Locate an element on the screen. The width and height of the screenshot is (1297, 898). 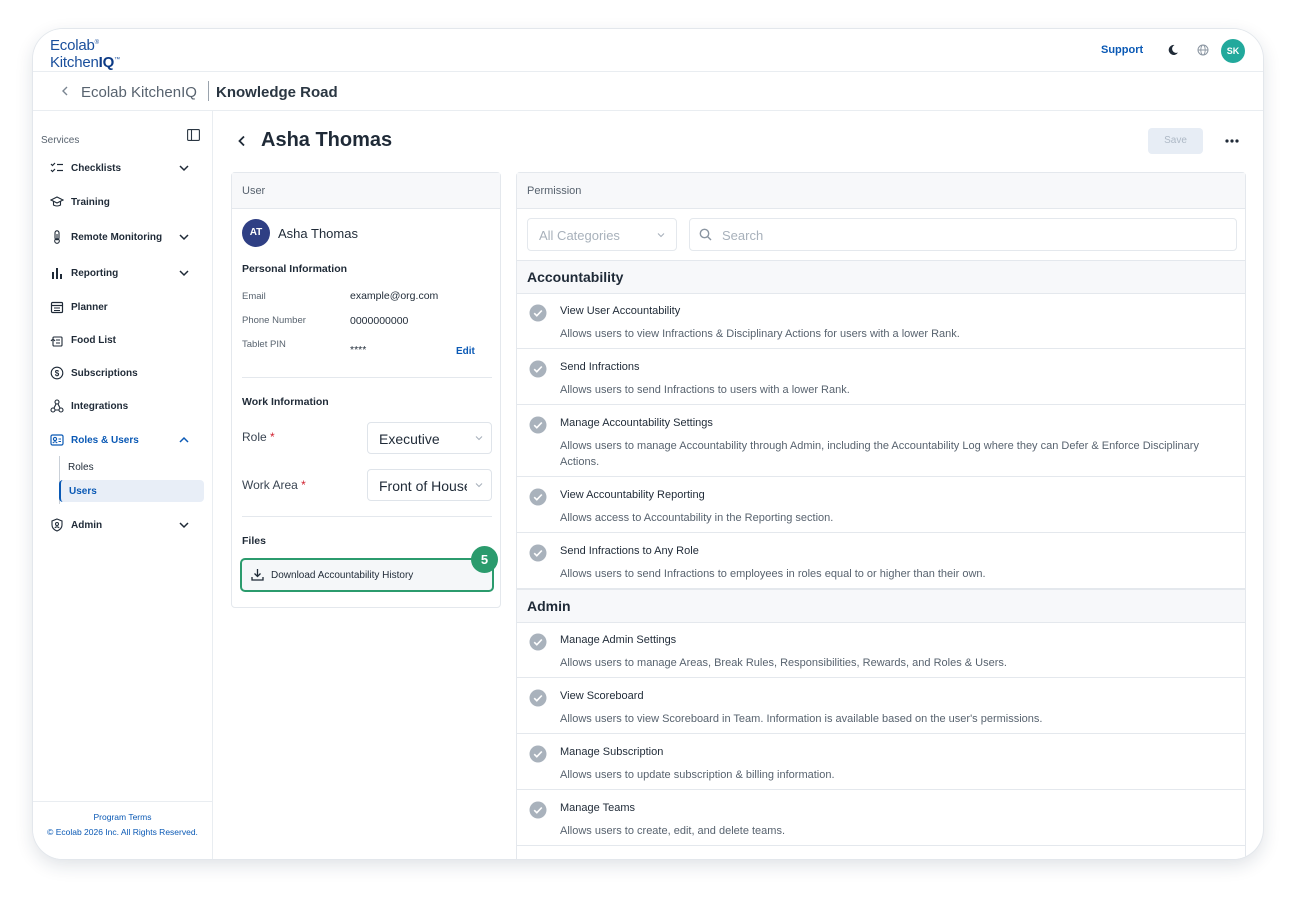
permission-group-header: Admin is located at coordinates (881, 606).